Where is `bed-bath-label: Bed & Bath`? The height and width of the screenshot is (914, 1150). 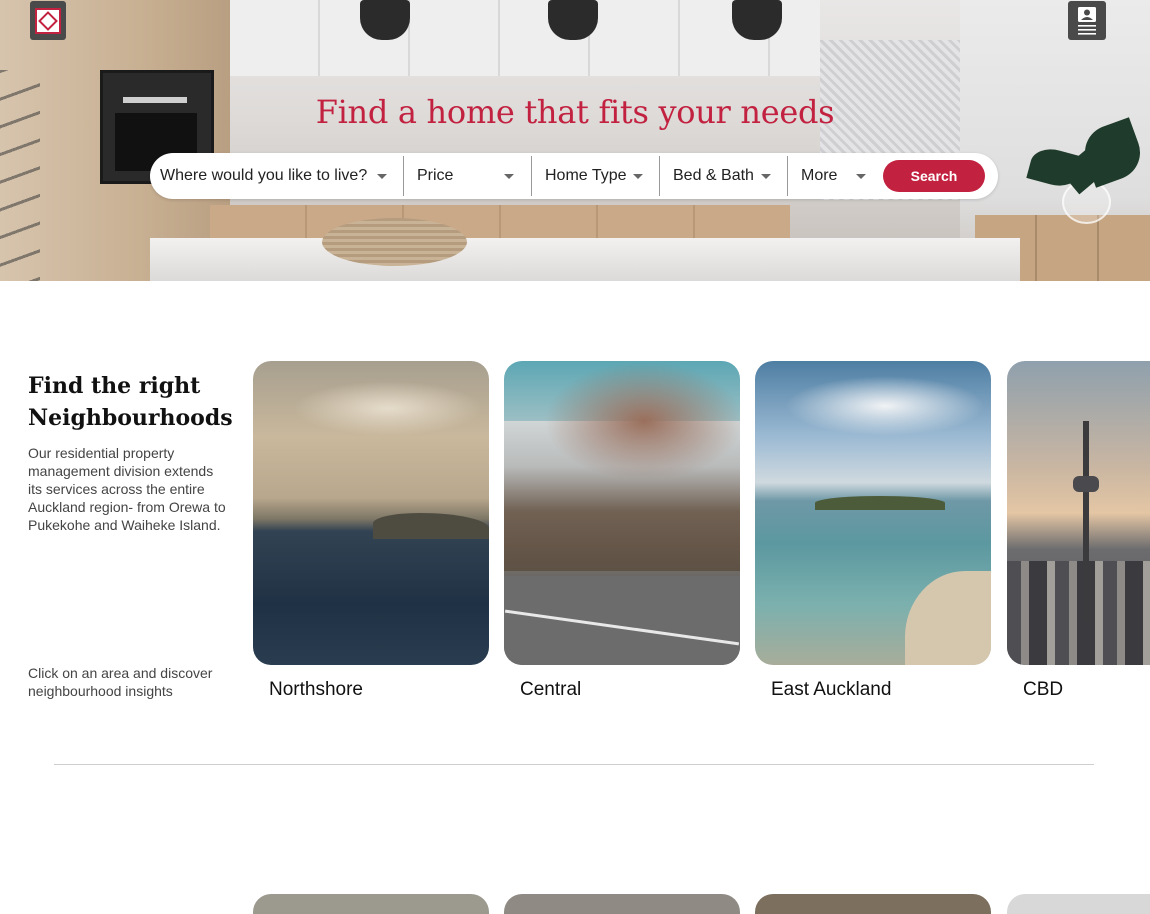 bed-bath-label: Bed & Bath is located at coordinates (713, 175).